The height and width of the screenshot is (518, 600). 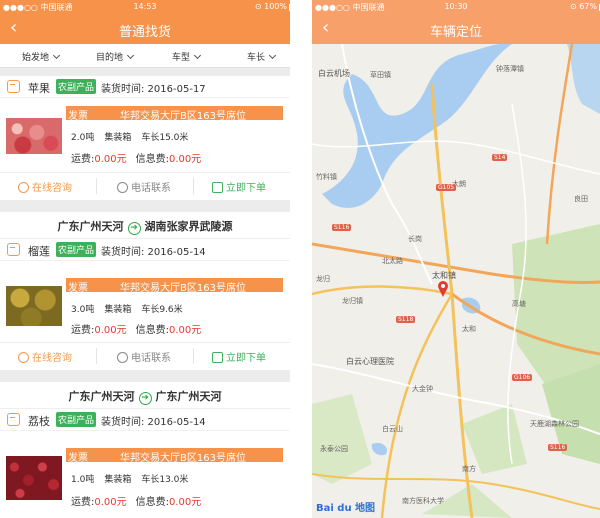 I want to click on map-label: 竹料镇, so click(x=326, y=177).